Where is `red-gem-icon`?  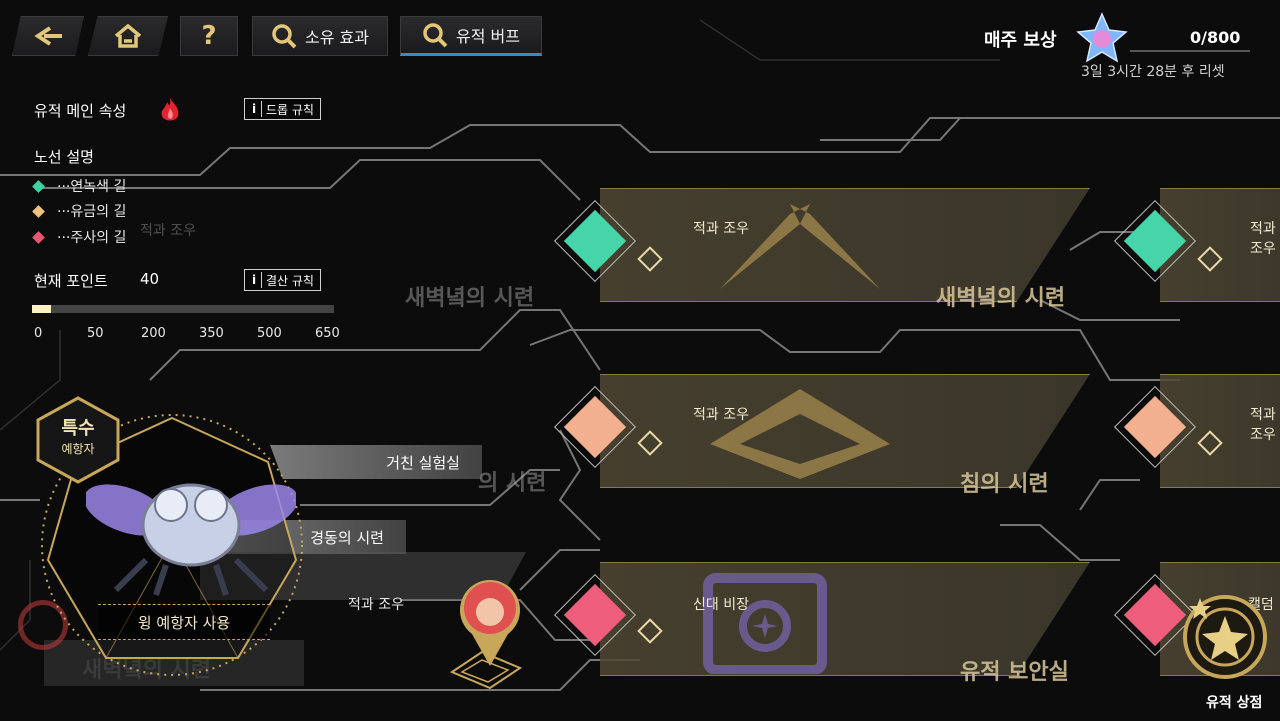
red-gem-icon is located at coordinates (595, 615).